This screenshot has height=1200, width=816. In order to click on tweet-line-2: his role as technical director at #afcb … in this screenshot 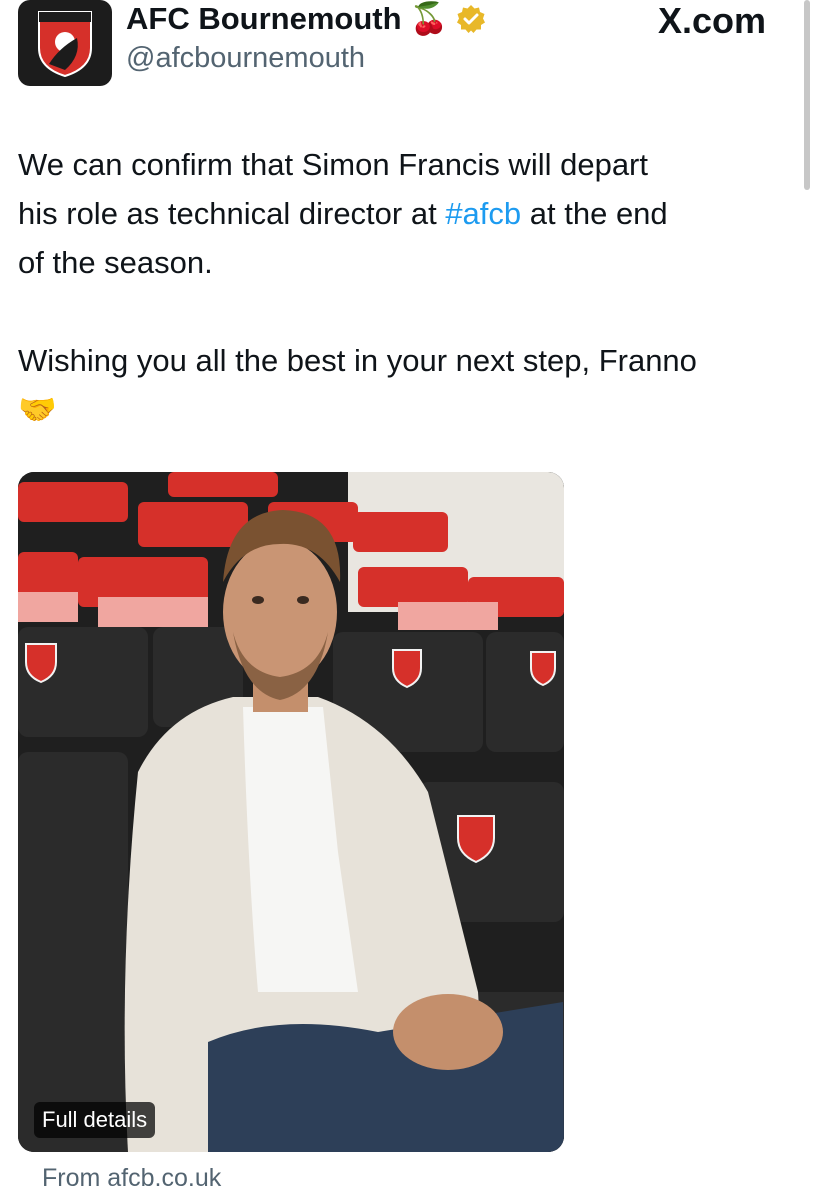, I will do `click(408, 213)`.